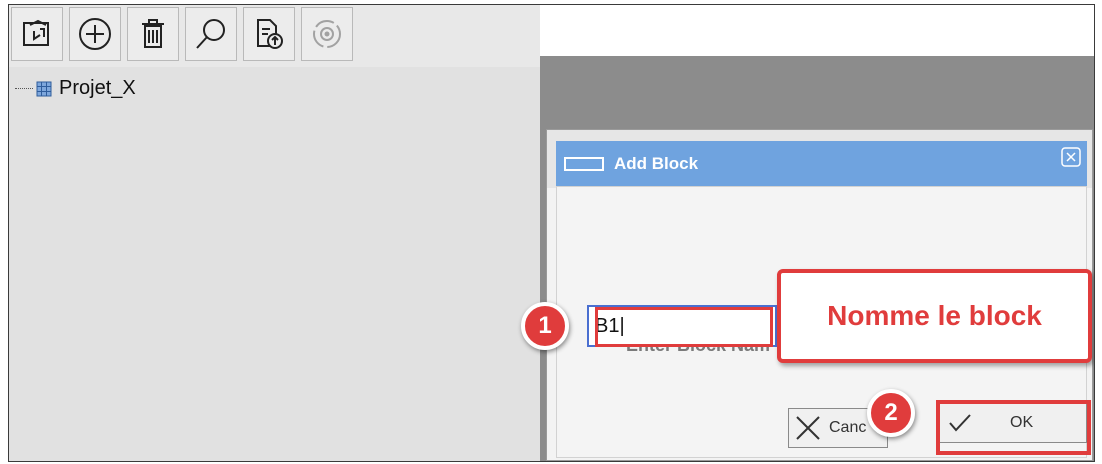 The width and height of the screenshot is (1102, 464). I want to click on export-button, so click(269, 34).